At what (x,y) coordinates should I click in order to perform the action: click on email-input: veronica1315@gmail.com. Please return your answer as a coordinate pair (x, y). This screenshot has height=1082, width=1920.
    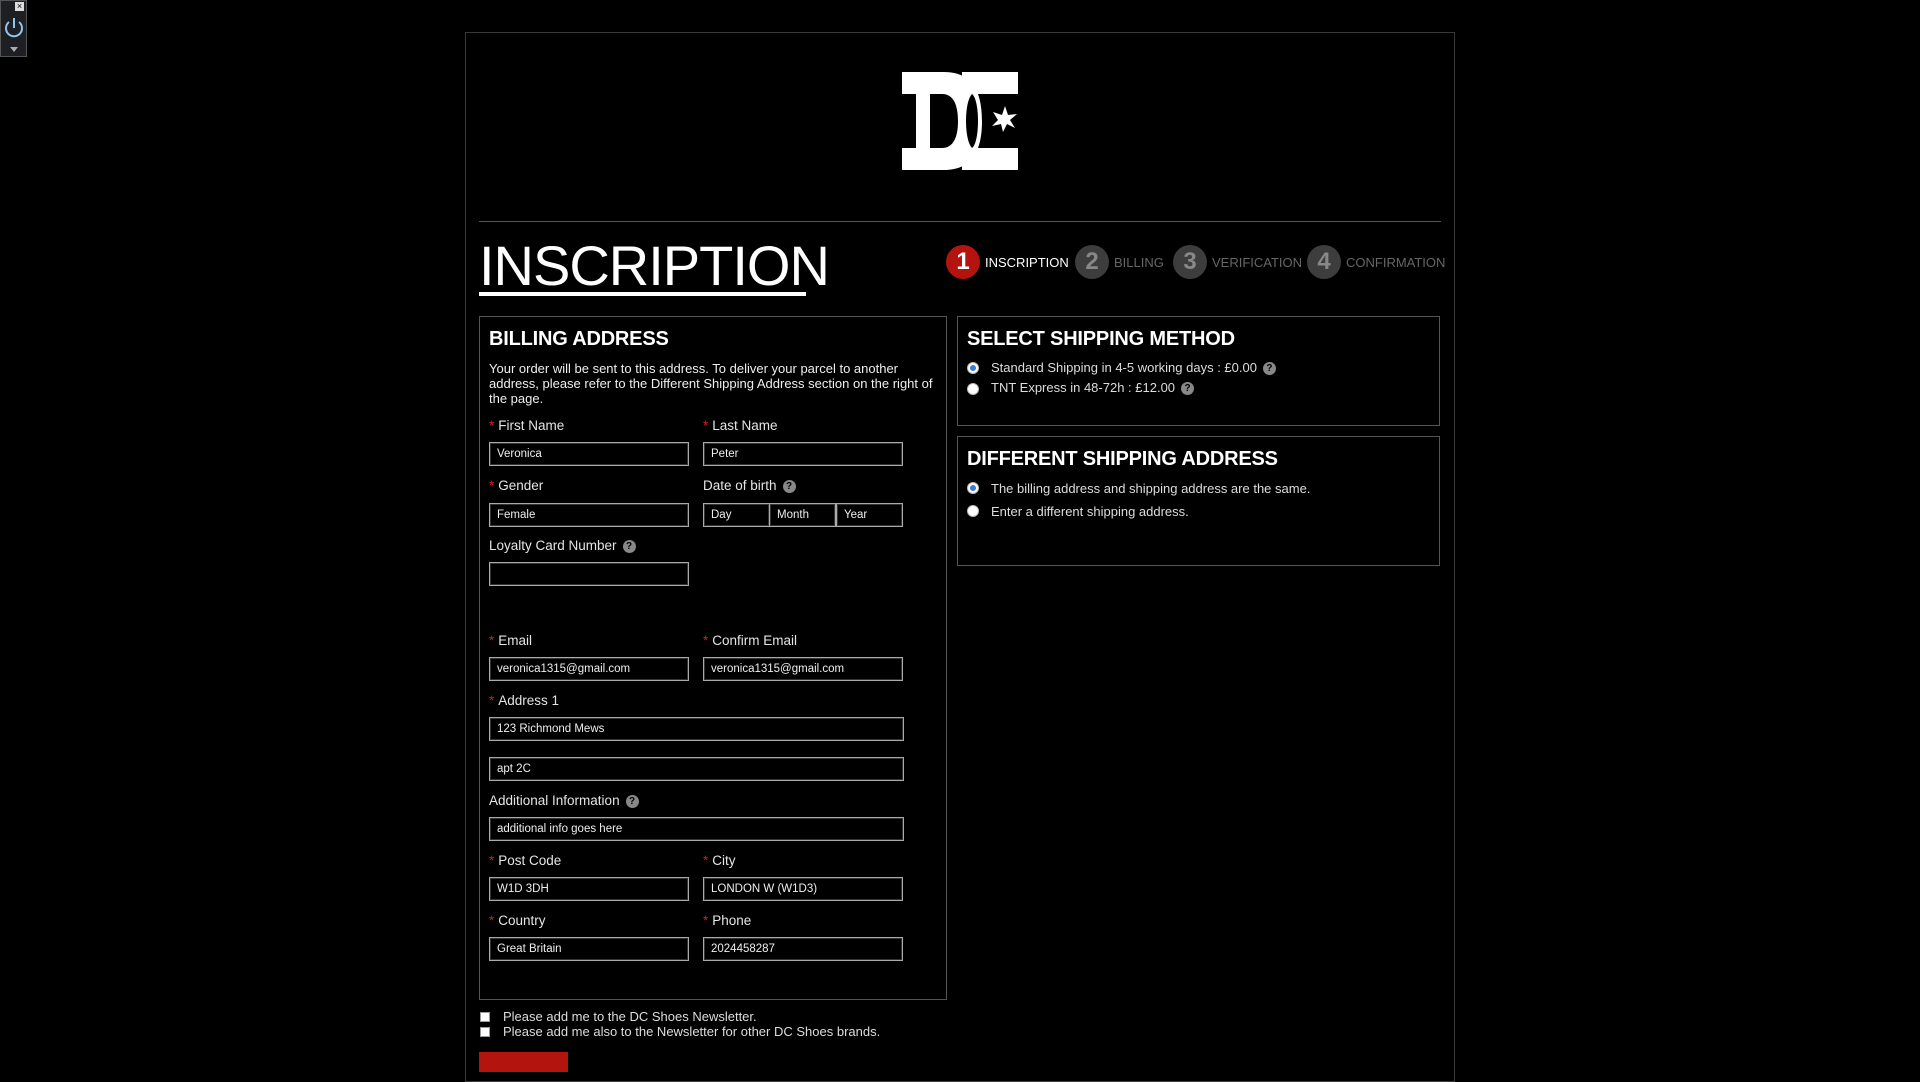
    Looking at the image, I should click on (589, 669).